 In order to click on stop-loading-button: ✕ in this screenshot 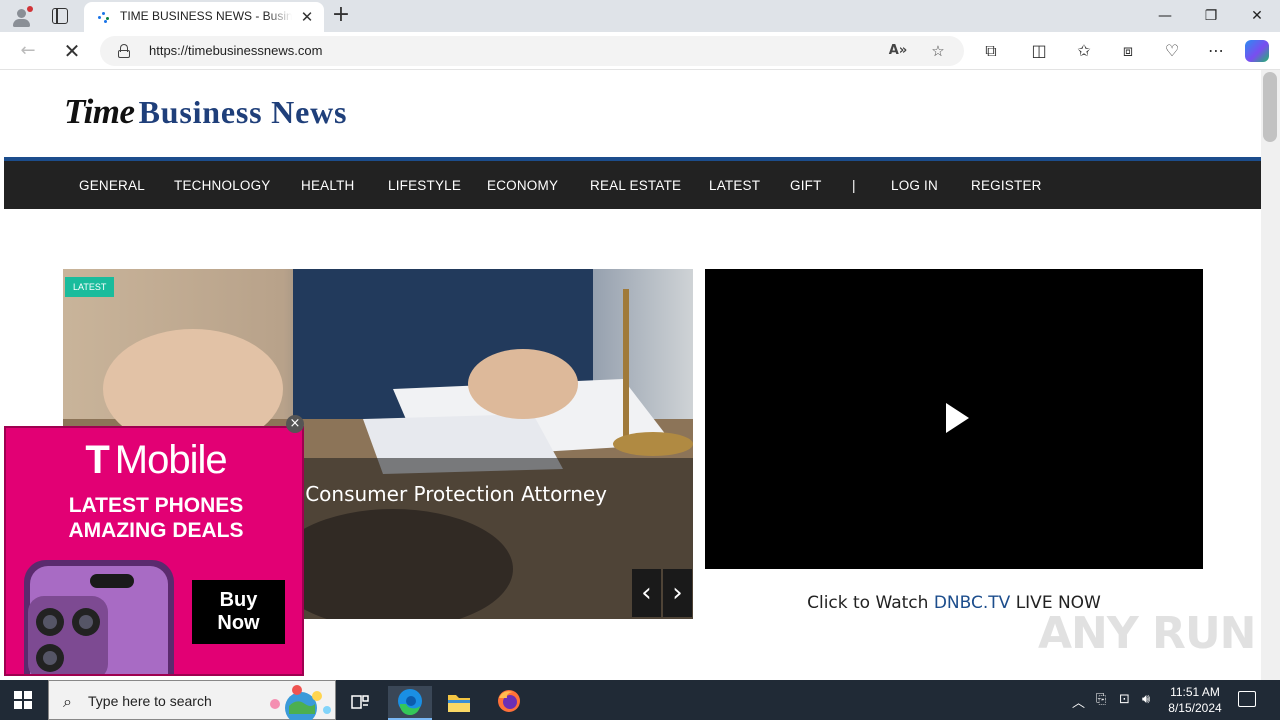, I will do `click(72, 51)`.